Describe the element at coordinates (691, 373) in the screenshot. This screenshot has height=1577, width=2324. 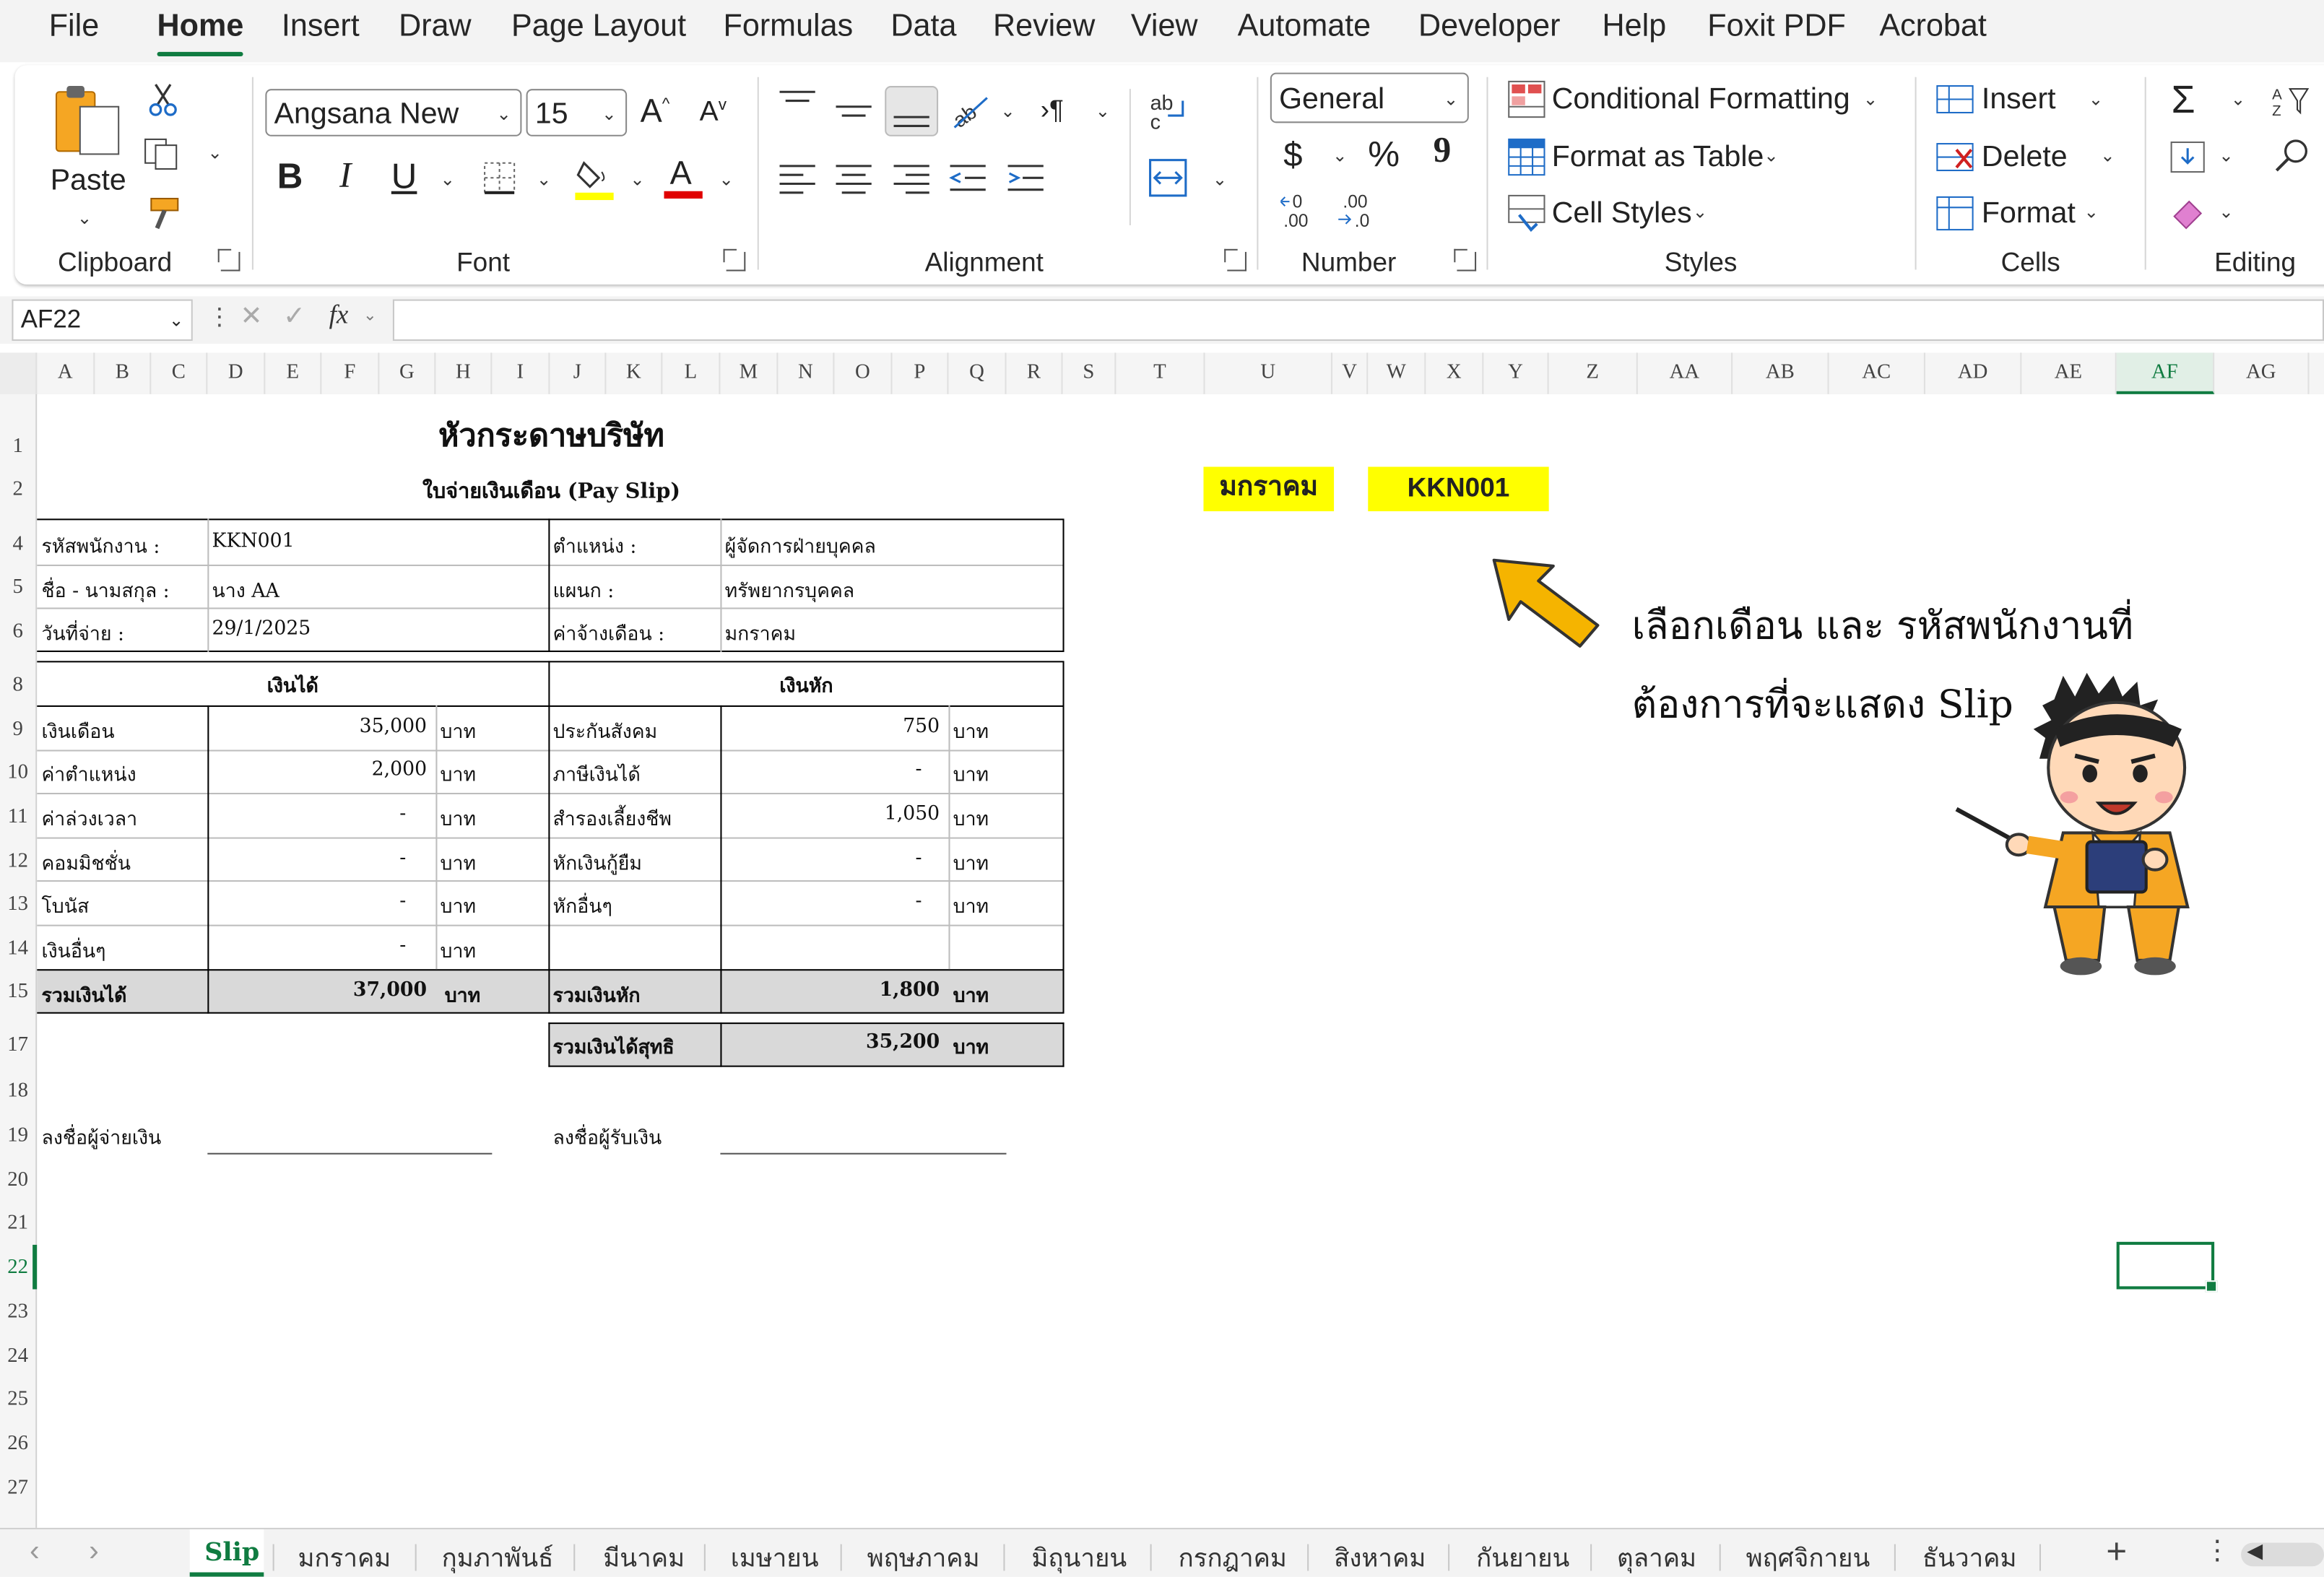
I see `column-header: L` at that location.